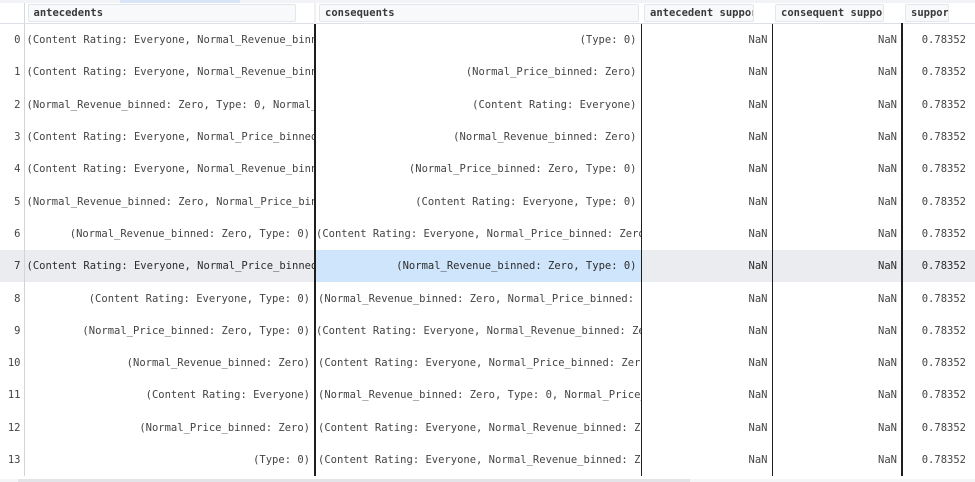 The height and width of the screenshot is (482, 975). I want to click on cell-consequents: (Normal_Price_binned: Zero), so click(478, 72).